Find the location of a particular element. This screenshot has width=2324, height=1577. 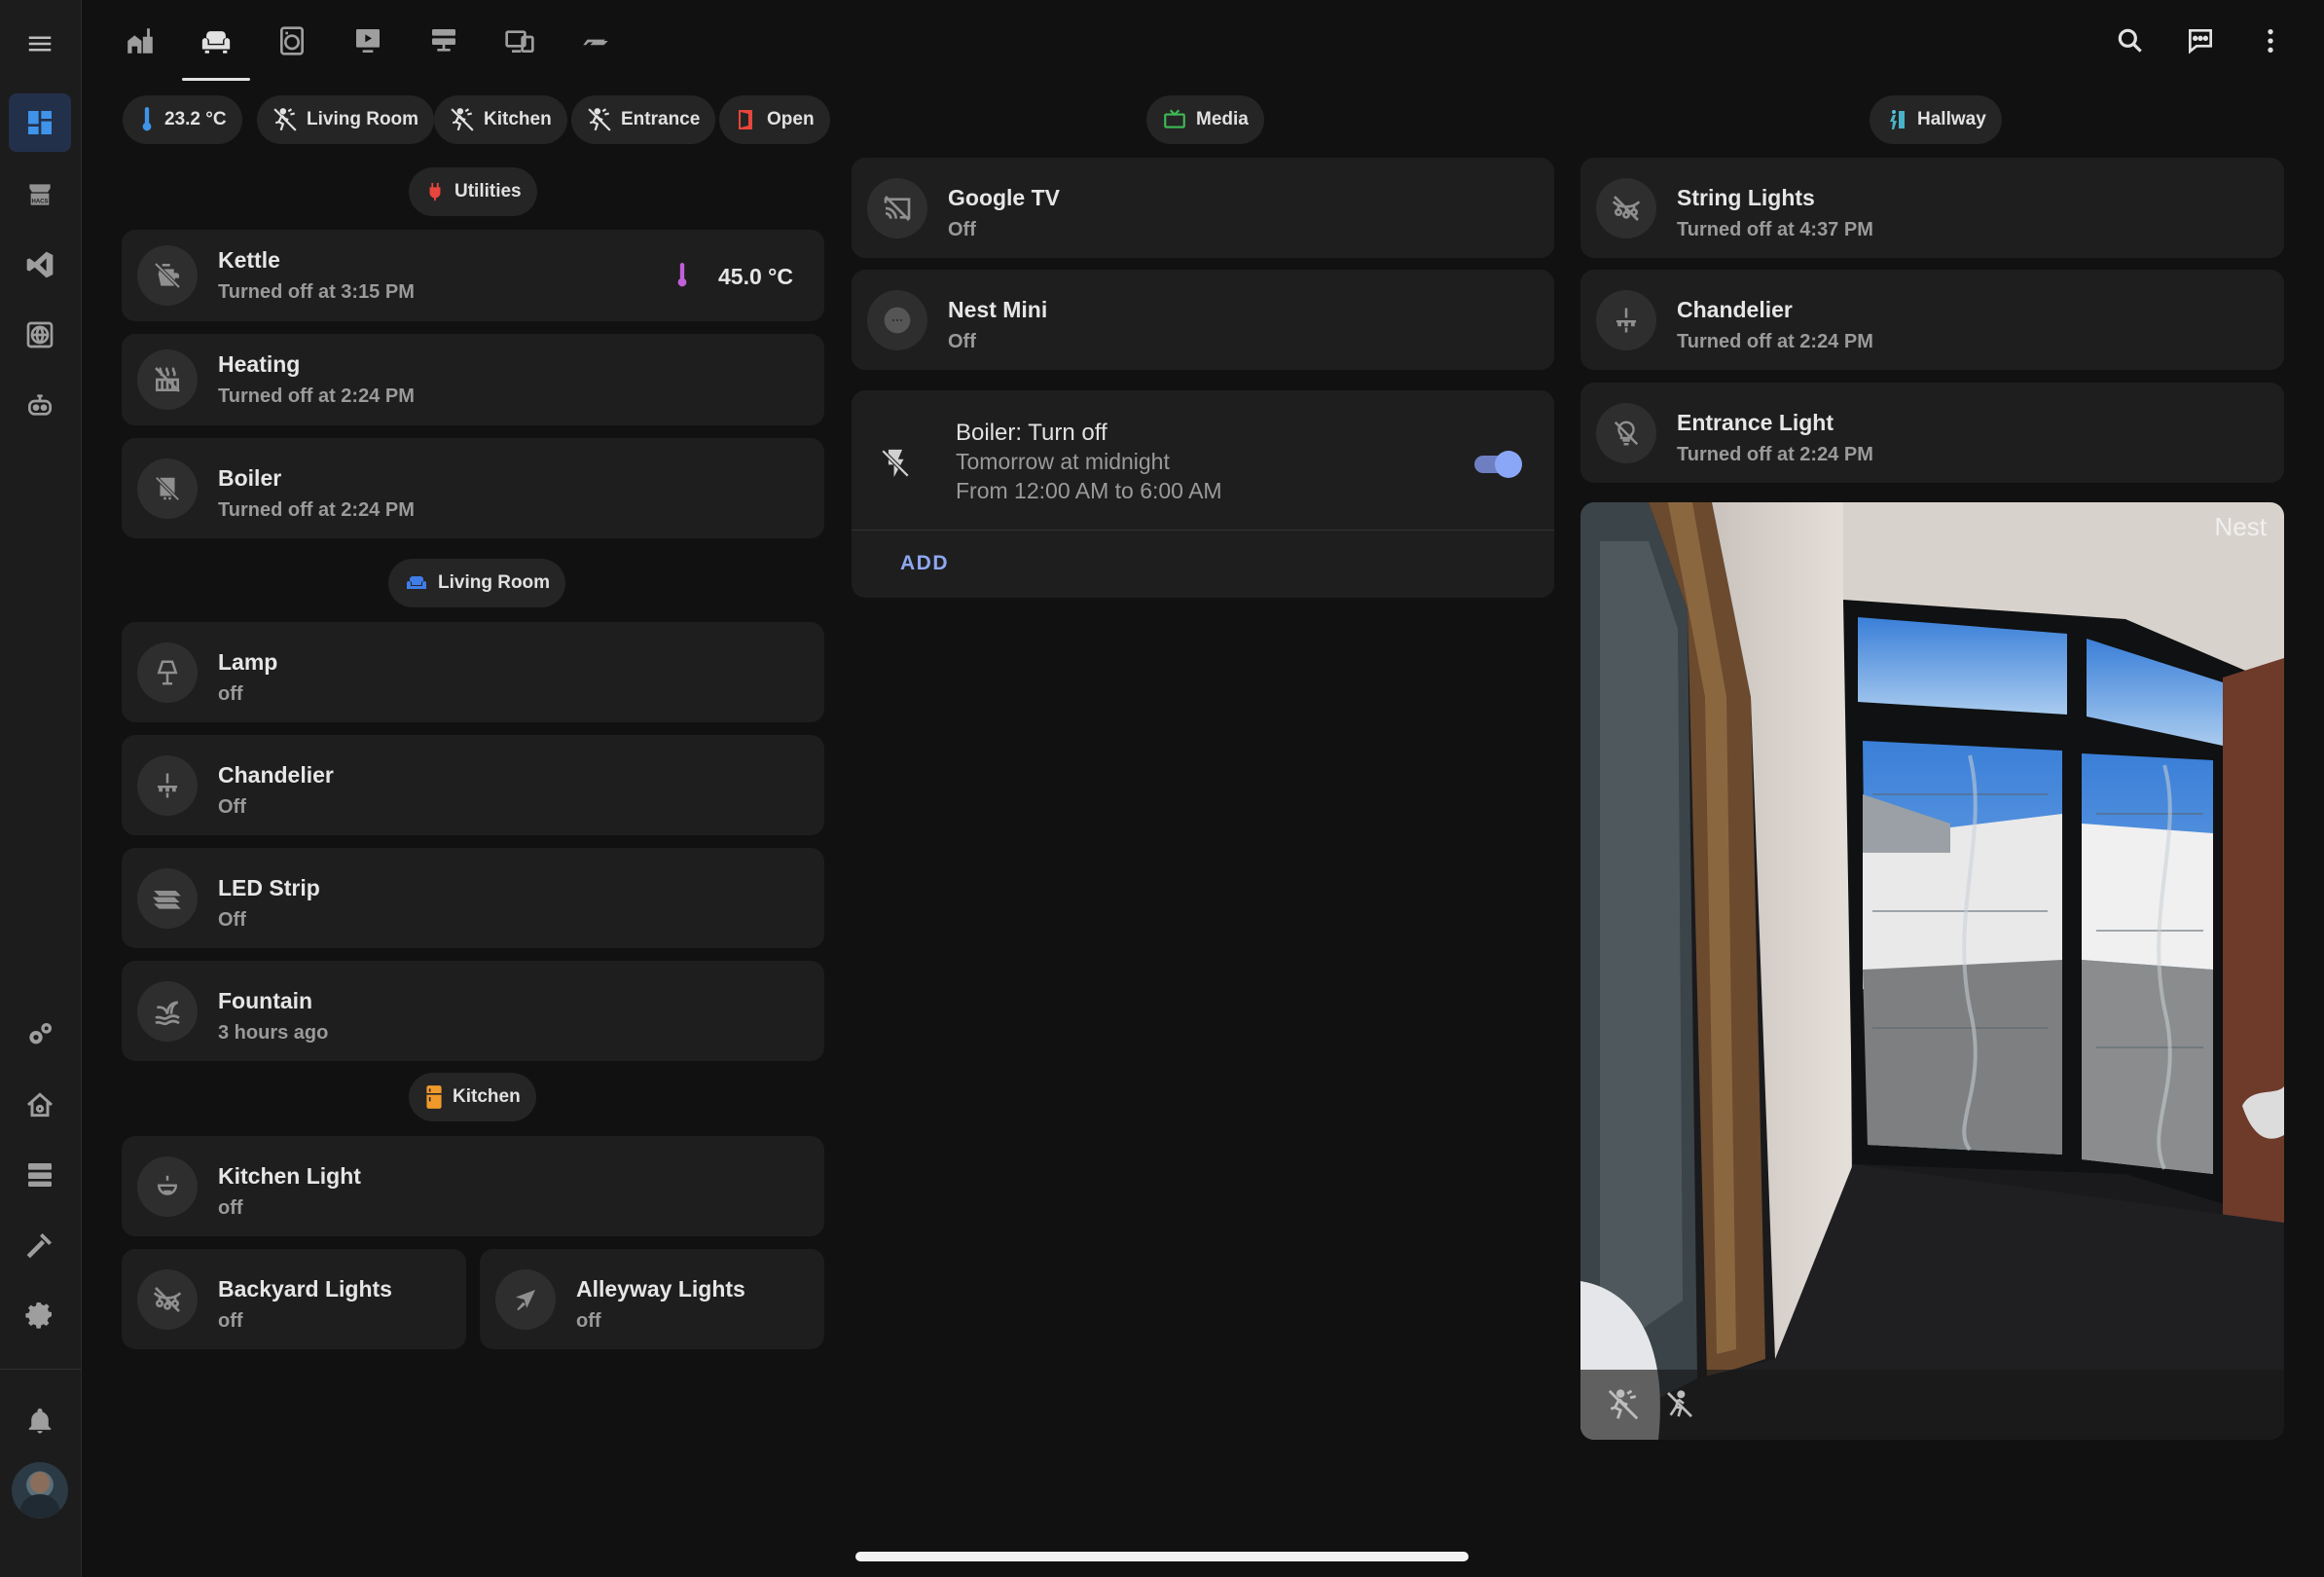

assist-button is located at coordinates (2200, 41).